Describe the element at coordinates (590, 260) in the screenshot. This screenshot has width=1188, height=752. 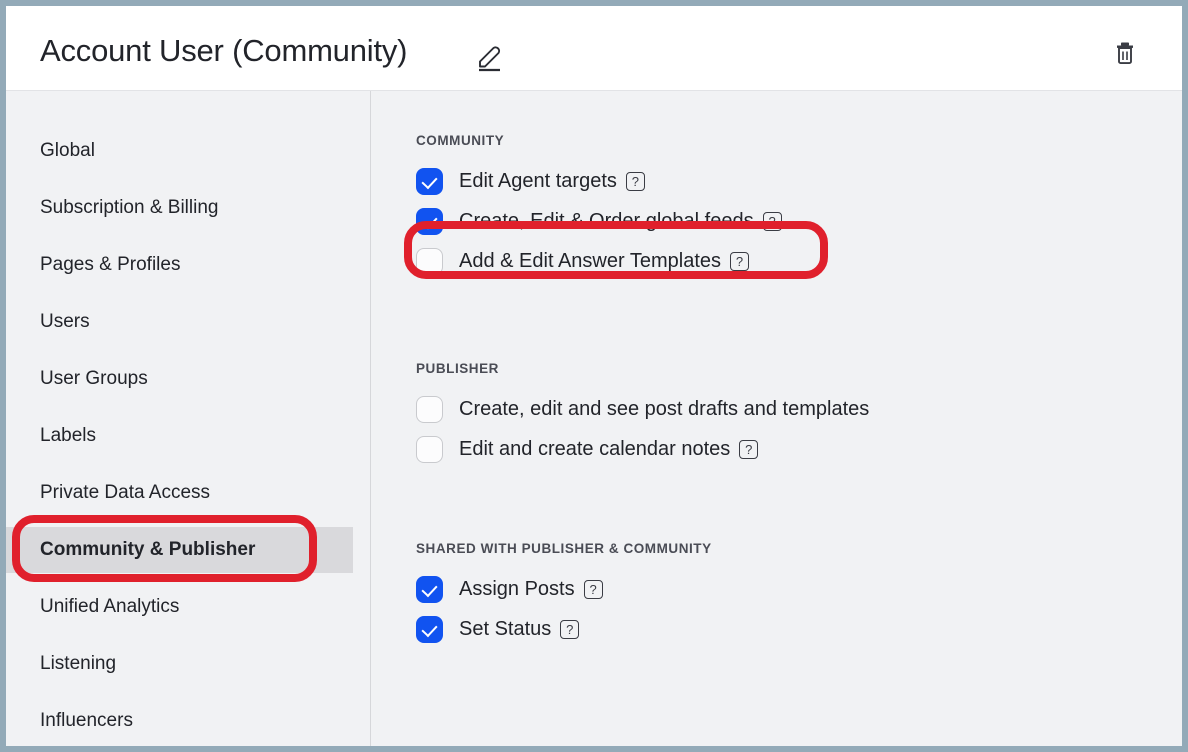
I see `permission-label: Add & Edit Answer Templates` at that location.